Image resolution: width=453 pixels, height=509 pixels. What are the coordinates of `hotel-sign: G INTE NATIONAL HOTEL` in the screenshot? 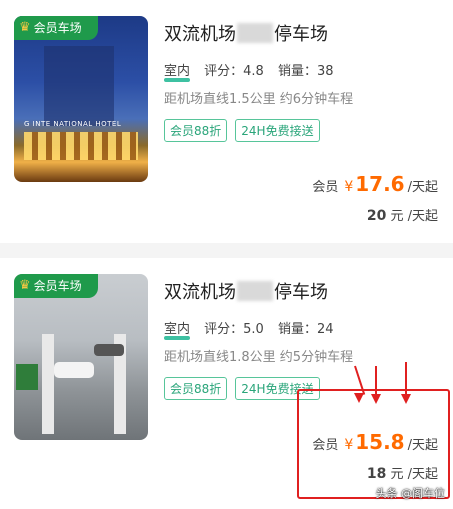 It's located at (73, 124).